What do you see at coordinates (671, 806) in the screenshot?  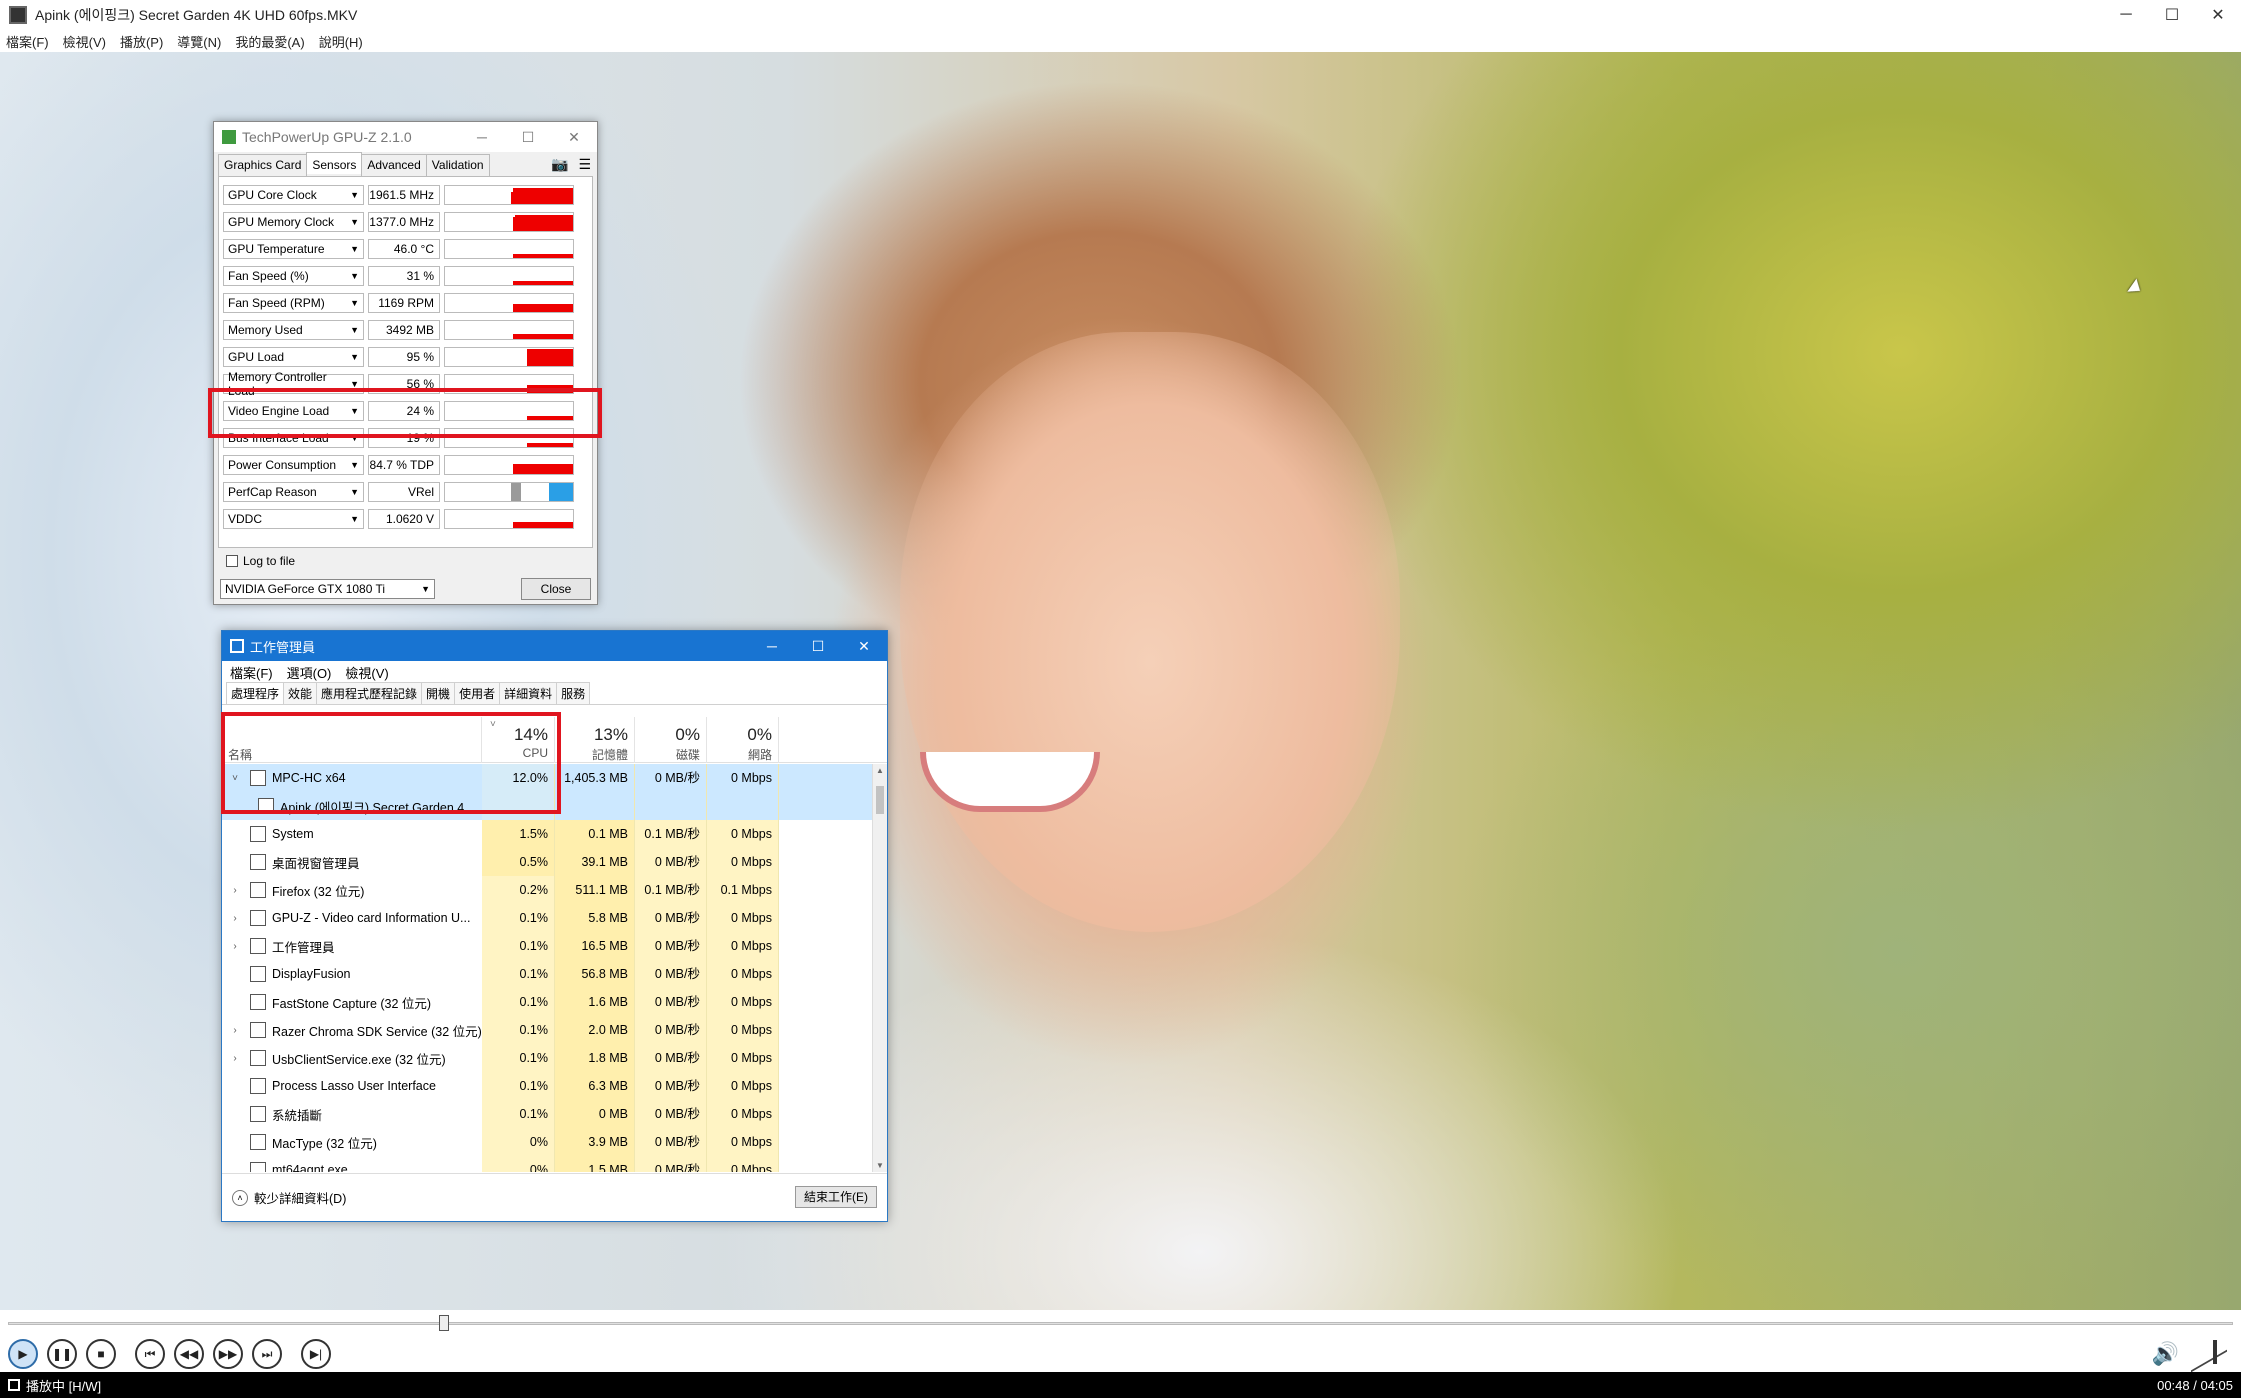 I see `disk-cell` at bounding box center [671, 806].